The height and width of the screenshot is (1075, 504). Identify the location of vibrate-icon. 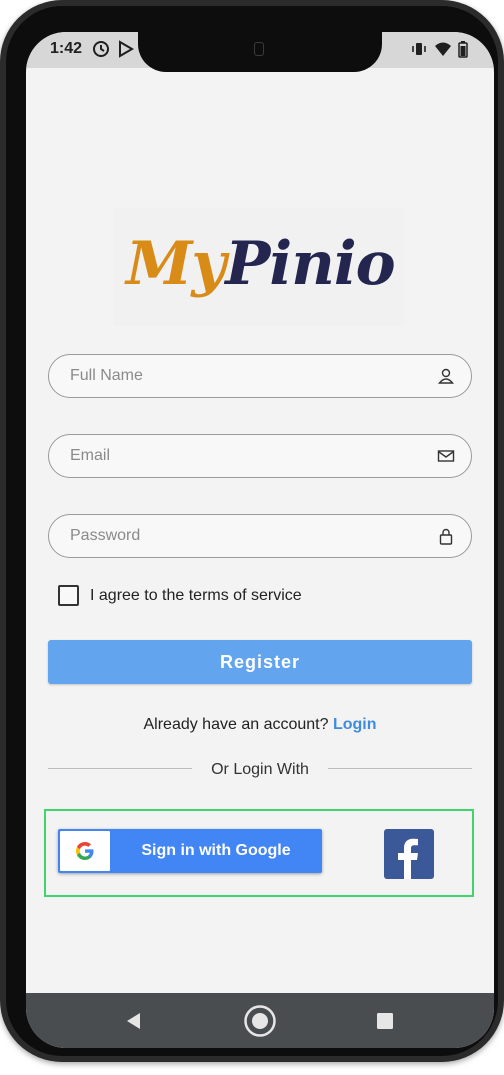
(419, 51).